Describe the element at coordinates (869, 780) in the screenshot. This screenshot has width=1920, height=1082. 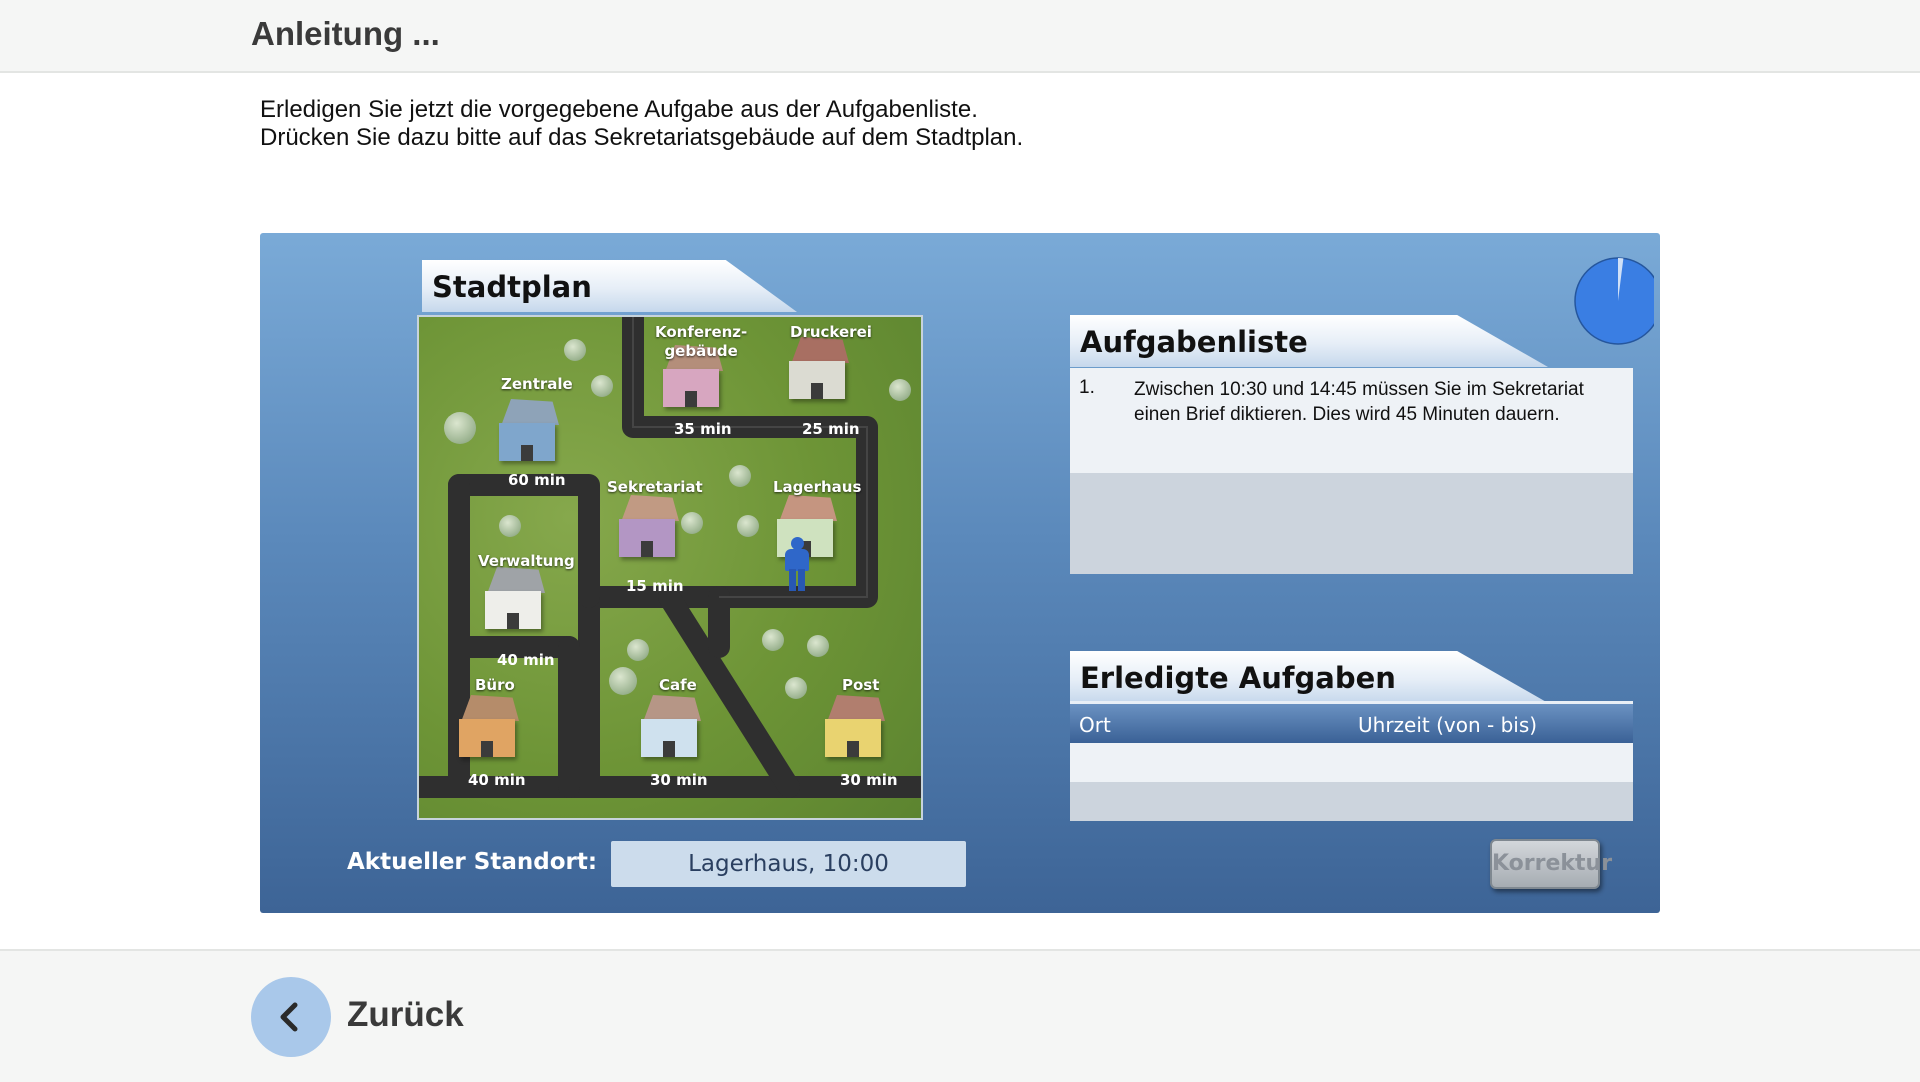
I see `time-post: 30 min` at that location.